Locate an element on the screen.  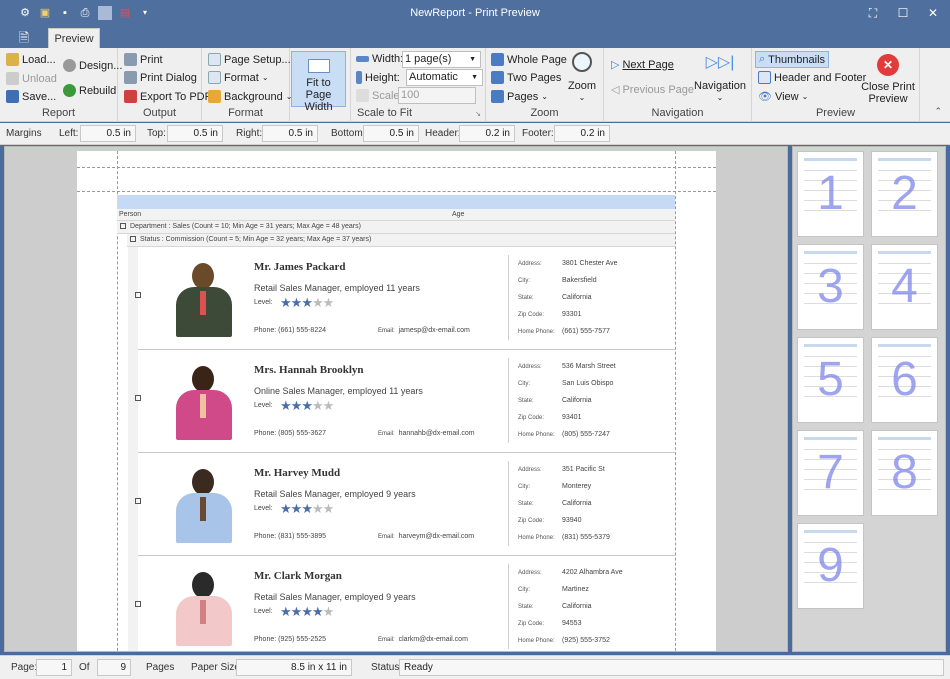
maximize-icon: ☐ is located at coordinates (903, 13).